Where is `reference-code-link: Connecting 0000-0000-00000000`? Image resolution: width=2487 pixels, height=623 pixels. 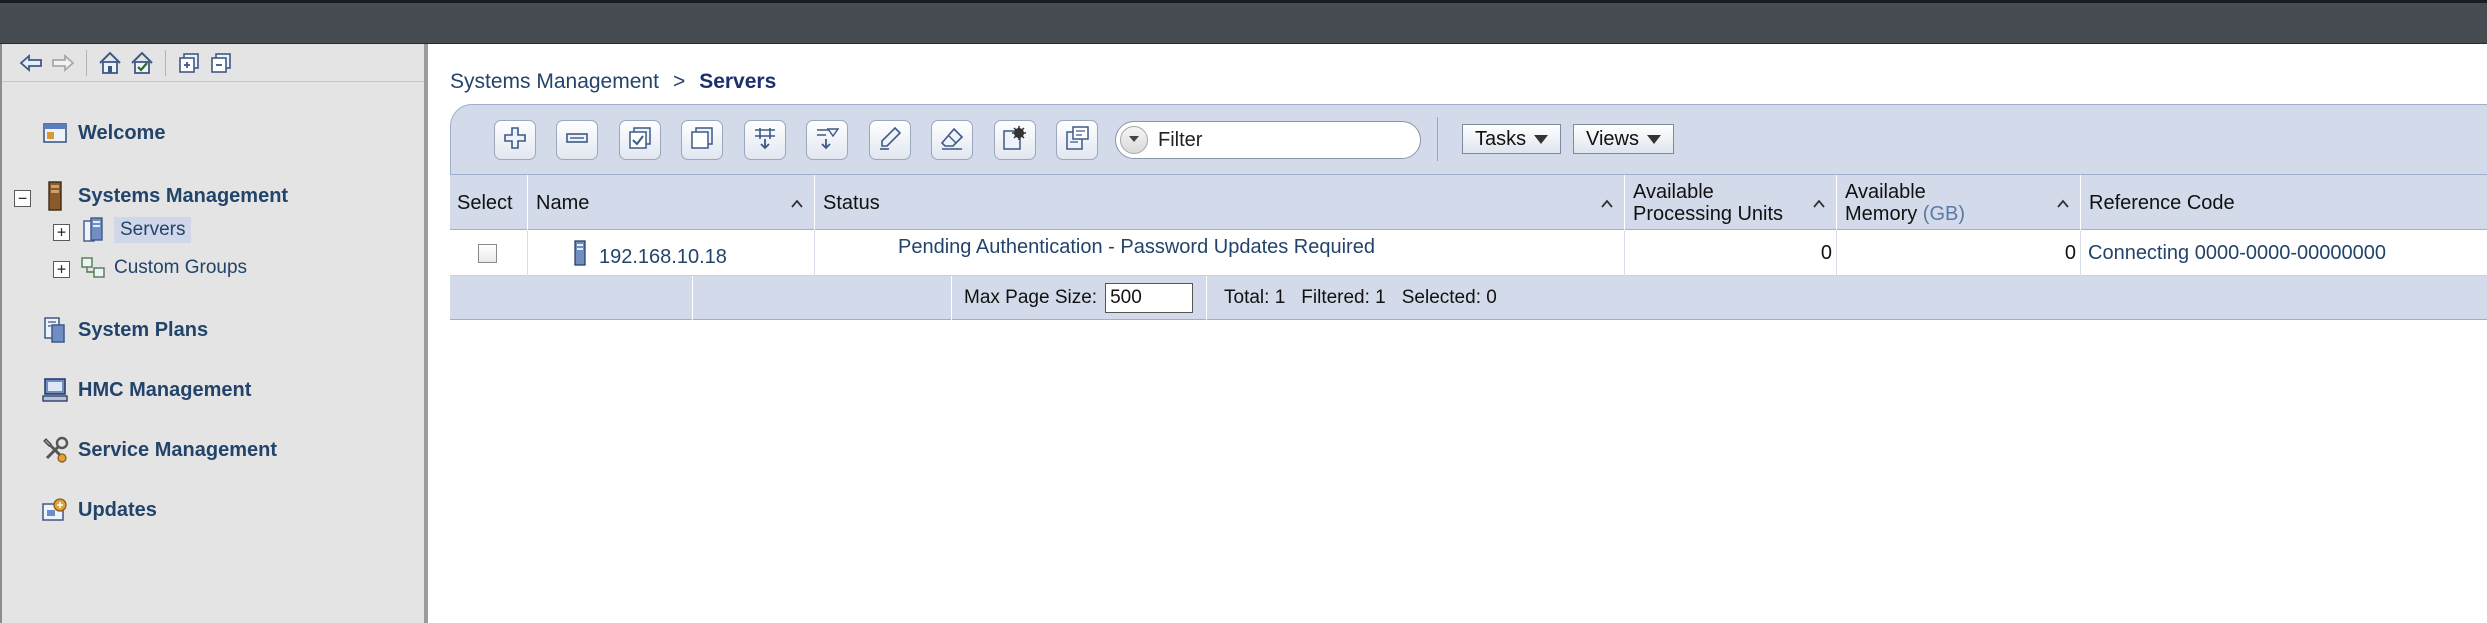 reference-code-link: Connecting 0000-0000-00000000 is located at coordinates (2237, 253).